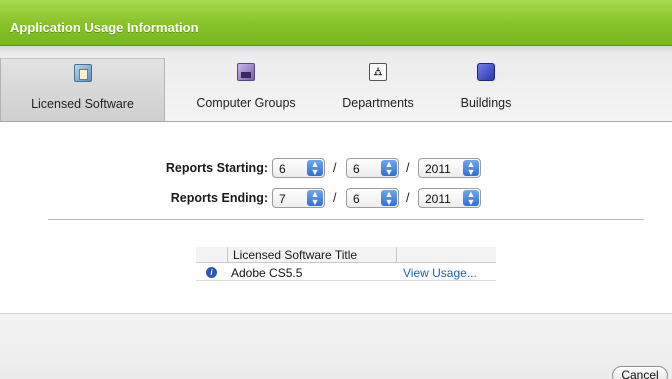 The width and height of the screenshot is (672, 379). Describe the element at coordinates (82, 73) in the screenshot. I see `licensed-software-icon` at that location.